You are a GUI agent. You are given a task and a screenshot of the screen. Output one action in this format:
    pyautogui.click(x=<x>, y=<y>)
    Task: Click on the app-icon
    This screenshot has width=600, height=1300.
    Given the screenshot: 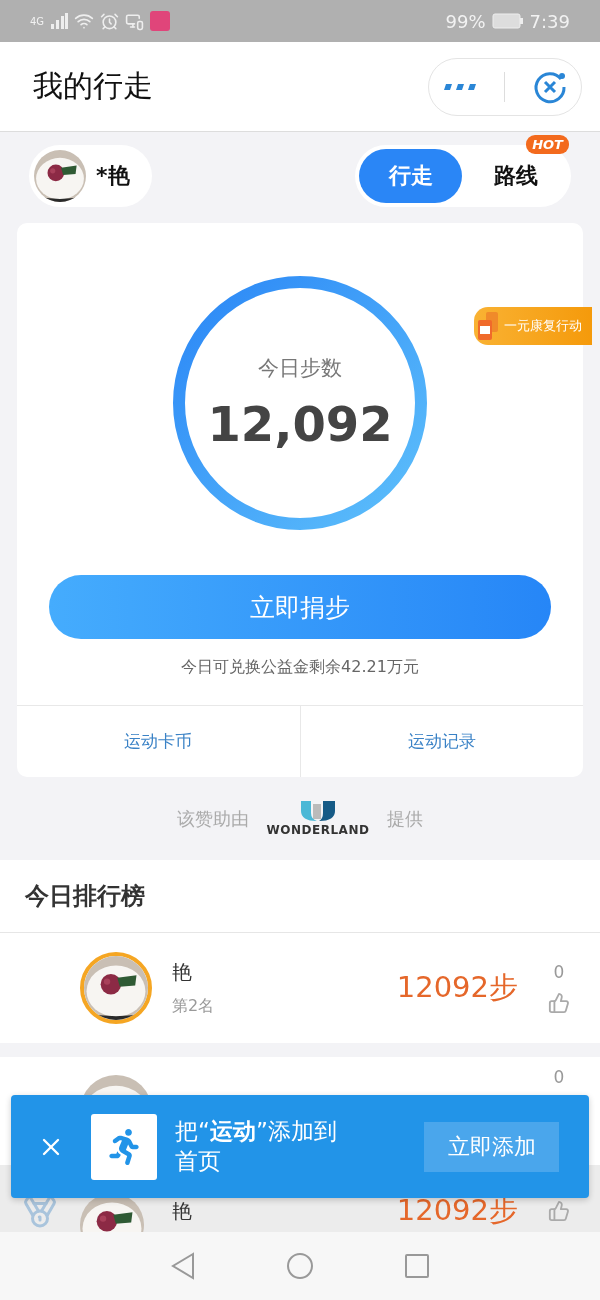 What is the action you would take?
    pyautogui.click(x=160, y=21)
    